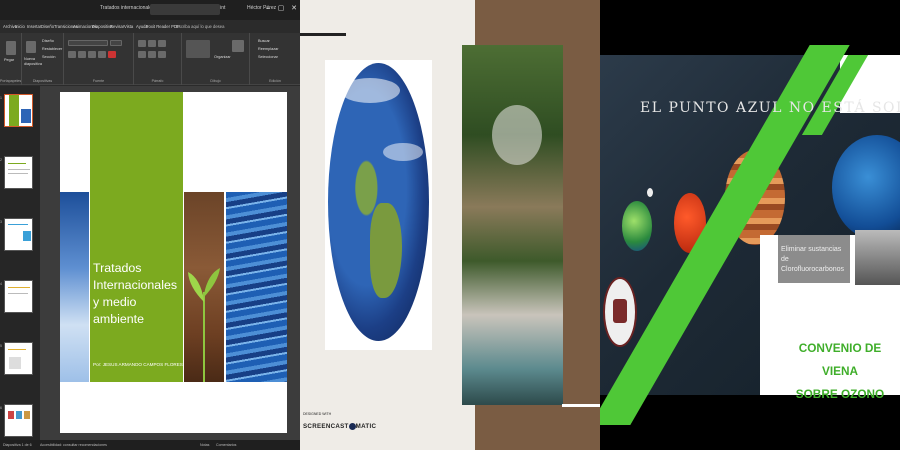 This screenshot has width=900, height=450. What do you see at coordinates (88, 43) in the screenshot?
I see `font-name-select` at bounding box center [88, 43].